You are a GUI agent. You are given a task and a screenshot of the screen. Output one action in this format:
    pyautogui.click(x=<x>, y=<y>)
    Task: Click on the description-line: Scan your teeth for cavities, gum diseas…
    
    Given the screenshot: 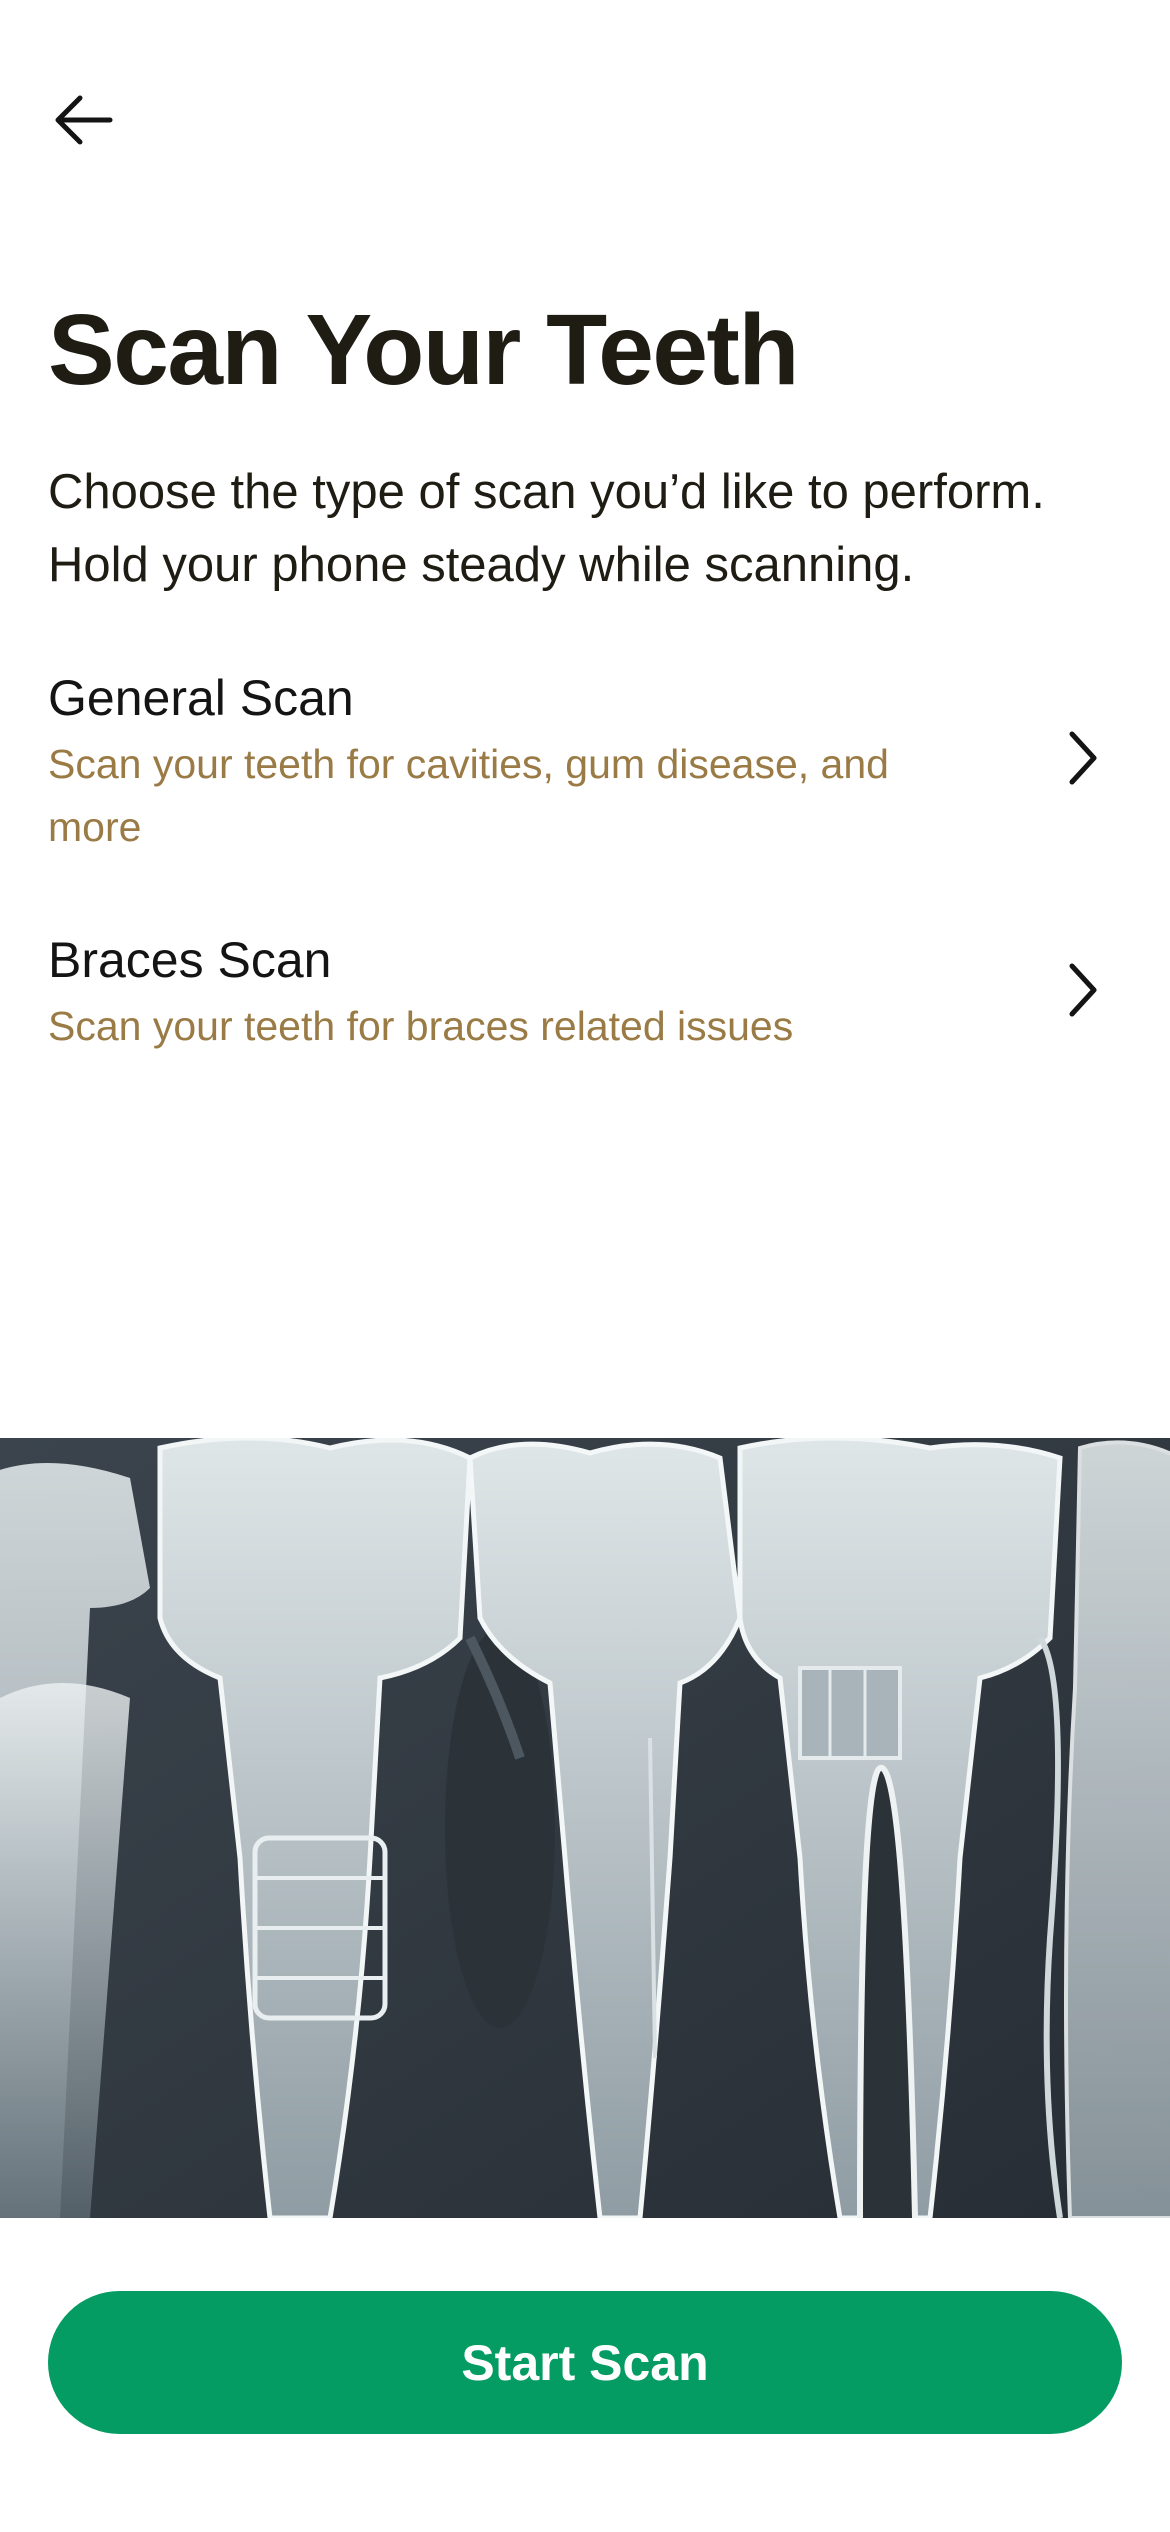 What is the action you would take?
    pyautogui.click(x=468, y=764)
    